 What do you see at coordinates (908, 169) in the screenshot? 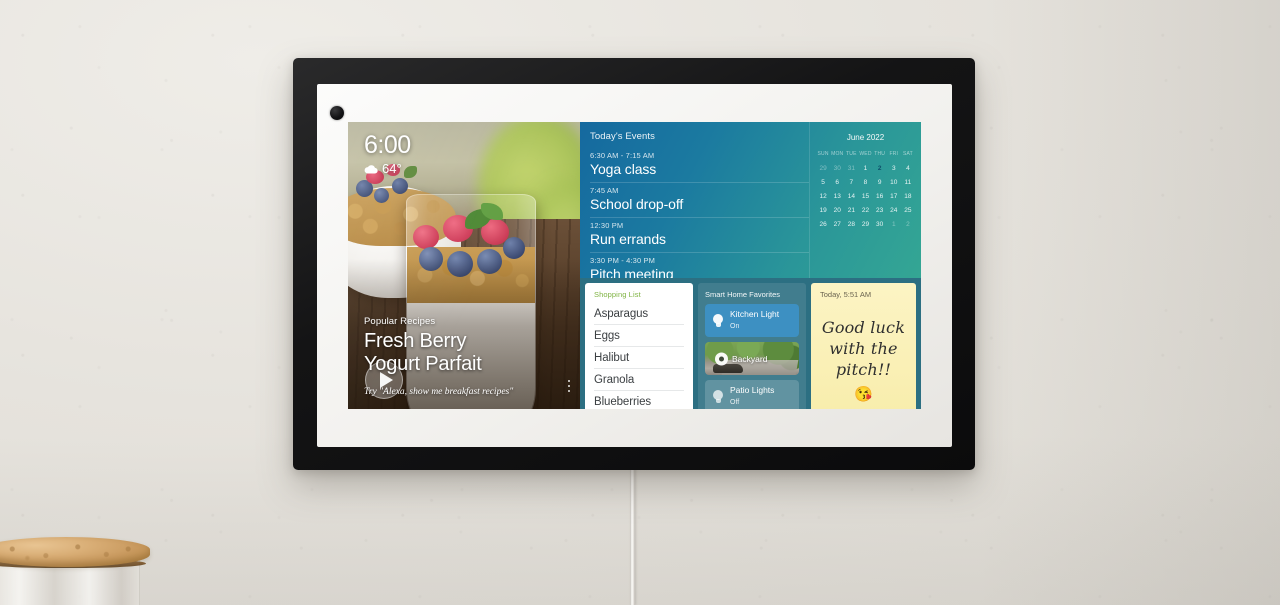
I see `calendar-day: 4` at bounding box center [908, 169].